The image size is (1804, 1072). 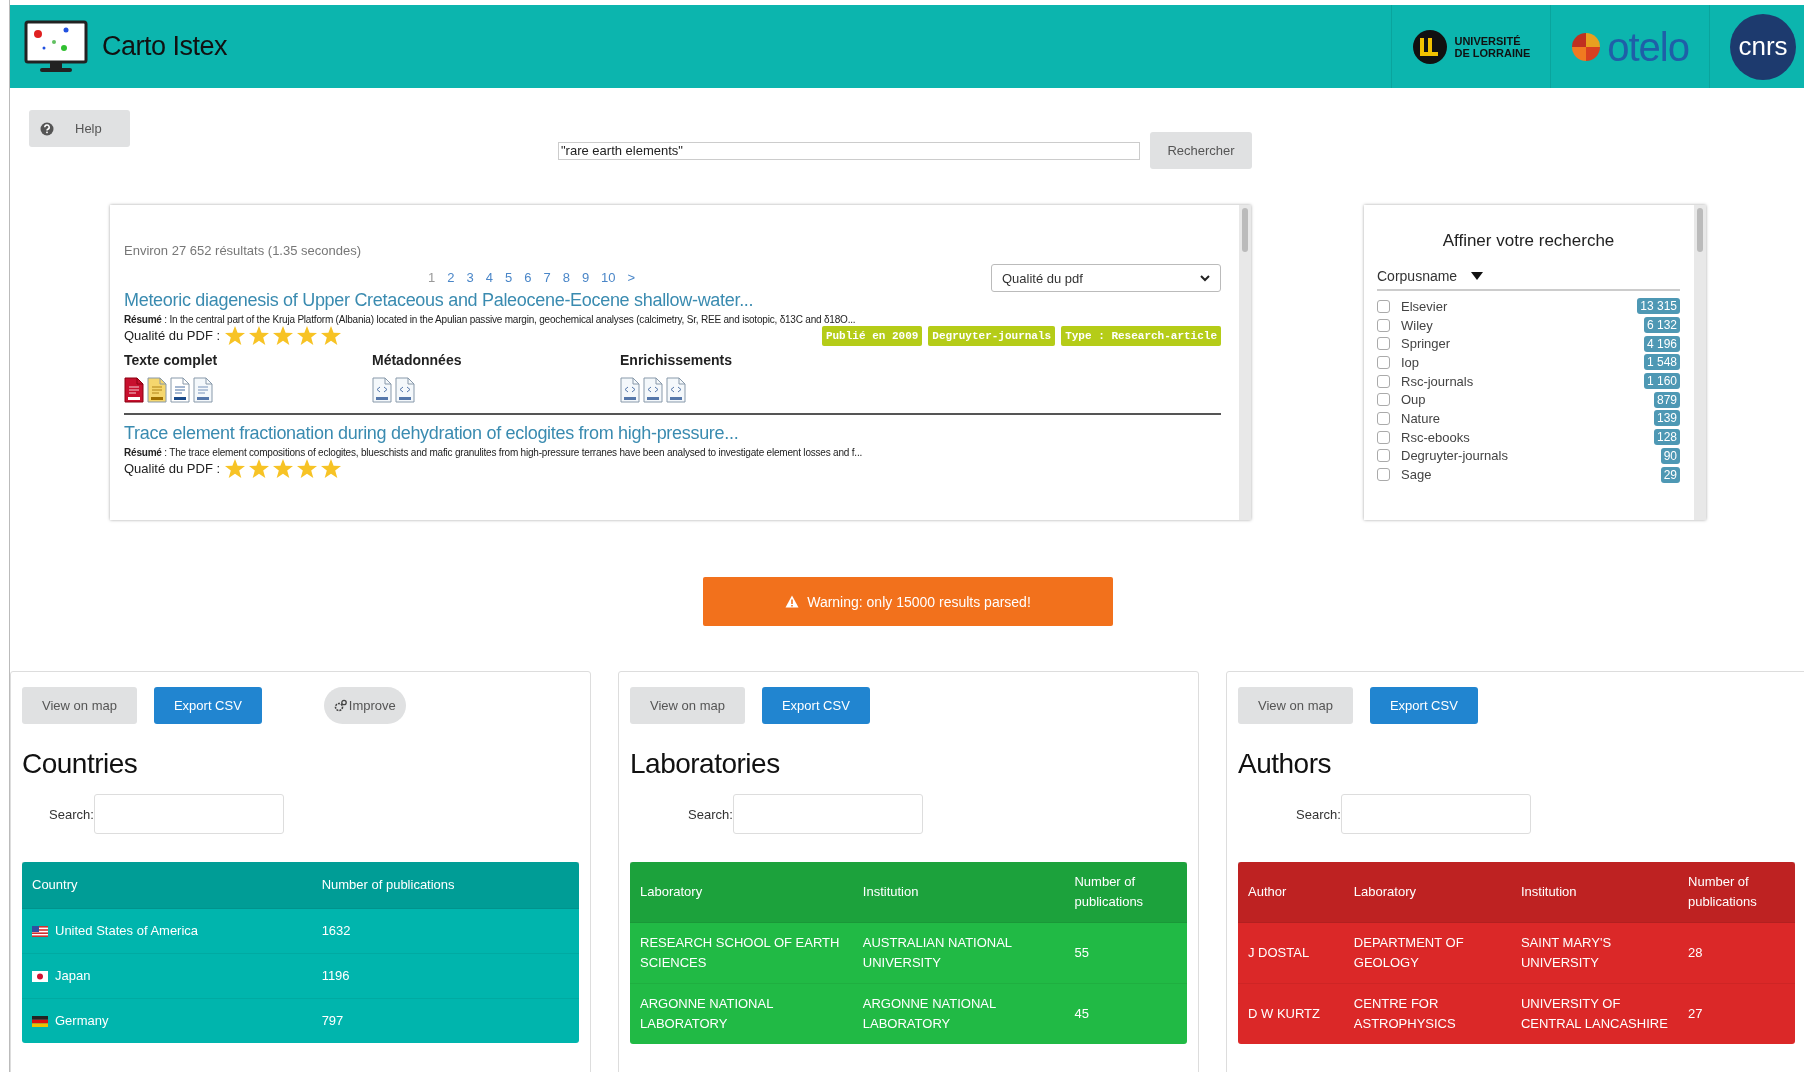 I want to click on table-cell: UNIVERSITY OF CENTRAL LANCASHIRE, so click(x=1594, y=1013).